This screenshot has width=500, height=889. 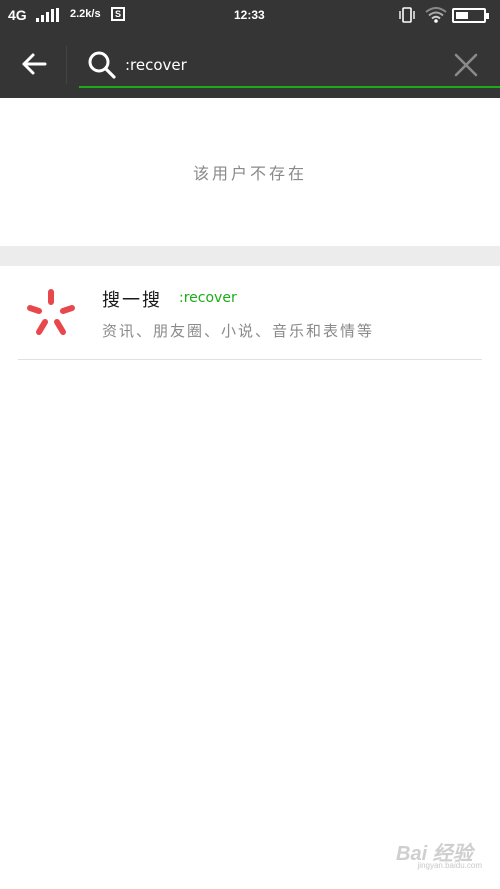 What do you see at coordinates (250, 359) in the screenshot?
I see `item-divider` at bounding box center [250, 359].